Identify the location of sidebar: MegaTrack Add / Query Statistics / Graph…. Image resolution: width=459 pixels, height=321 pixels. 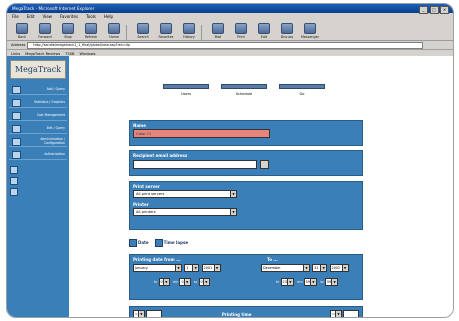
(38, 186).